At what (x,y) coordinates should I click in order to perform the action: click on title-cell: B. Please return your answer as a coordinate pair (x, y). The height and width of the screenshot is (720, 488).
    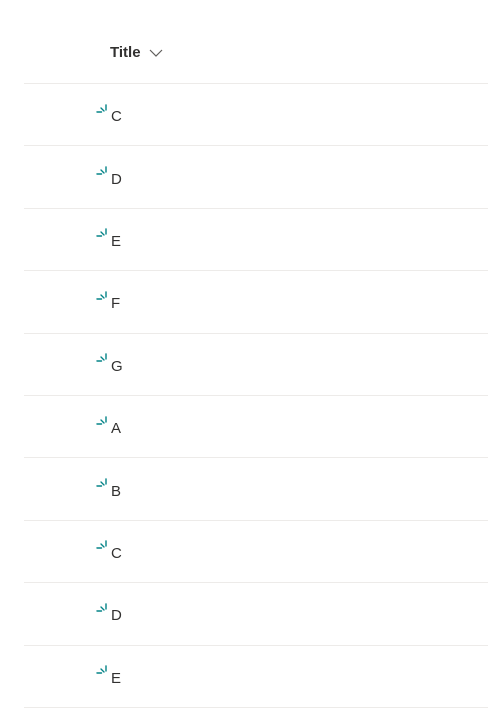
    Looking at the image, I should click on (108, 488).